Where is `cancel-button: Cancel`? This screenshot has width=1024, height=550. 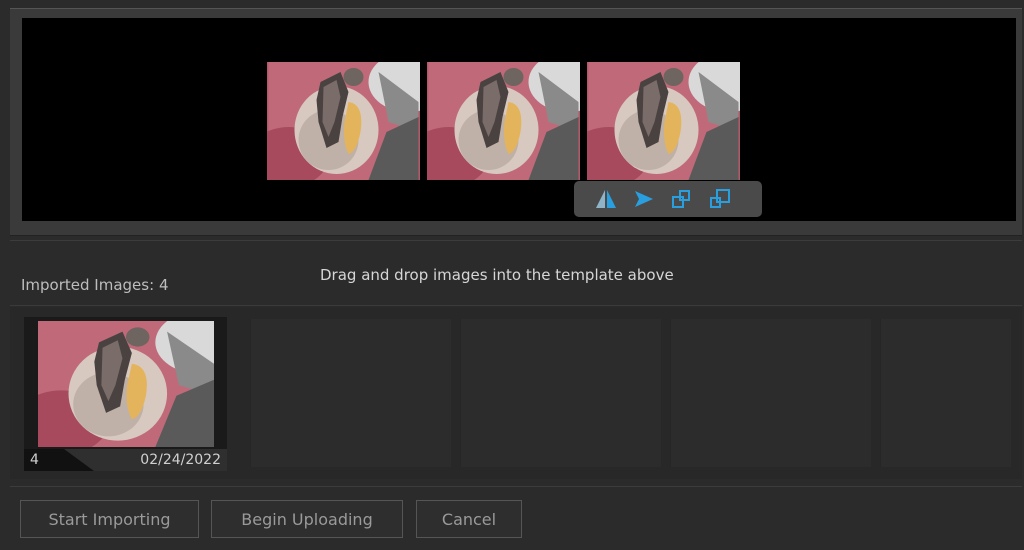
cancel-button: Cancel is located at coordinates (469, 519).